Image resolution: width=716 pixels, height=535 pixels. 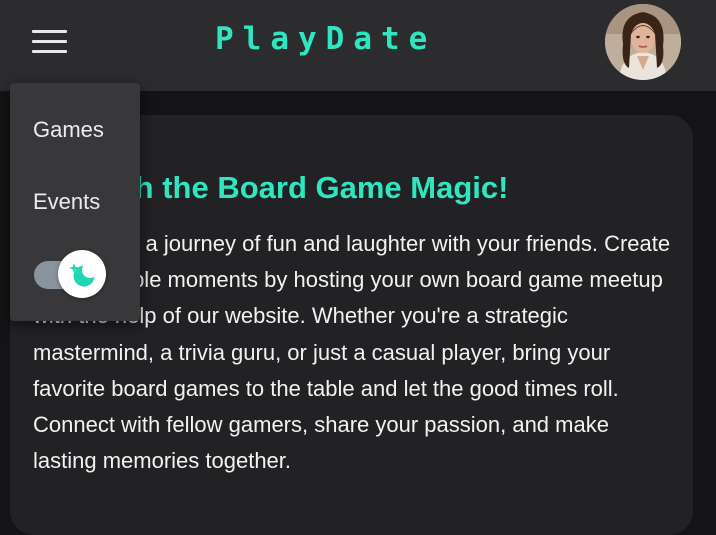 I want to click on theme-toggle, so click(x=70, y=274).